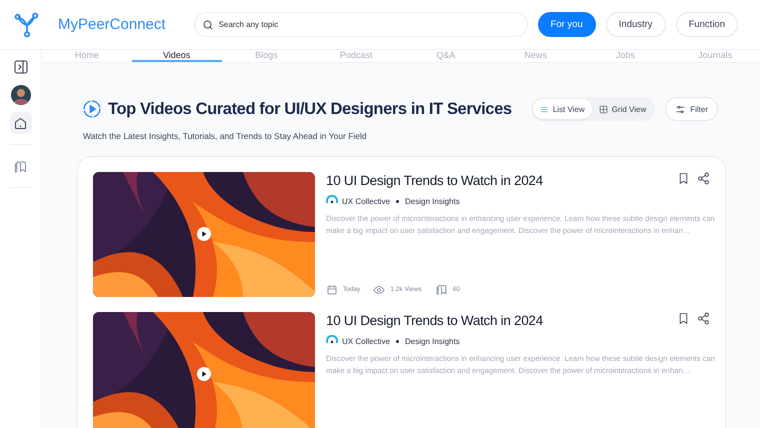 The width and height of the screenshot is (760, 428). Describe the element at coordinates (707, 24) in the screenshot. I see `filter-chip: Function` at that location.